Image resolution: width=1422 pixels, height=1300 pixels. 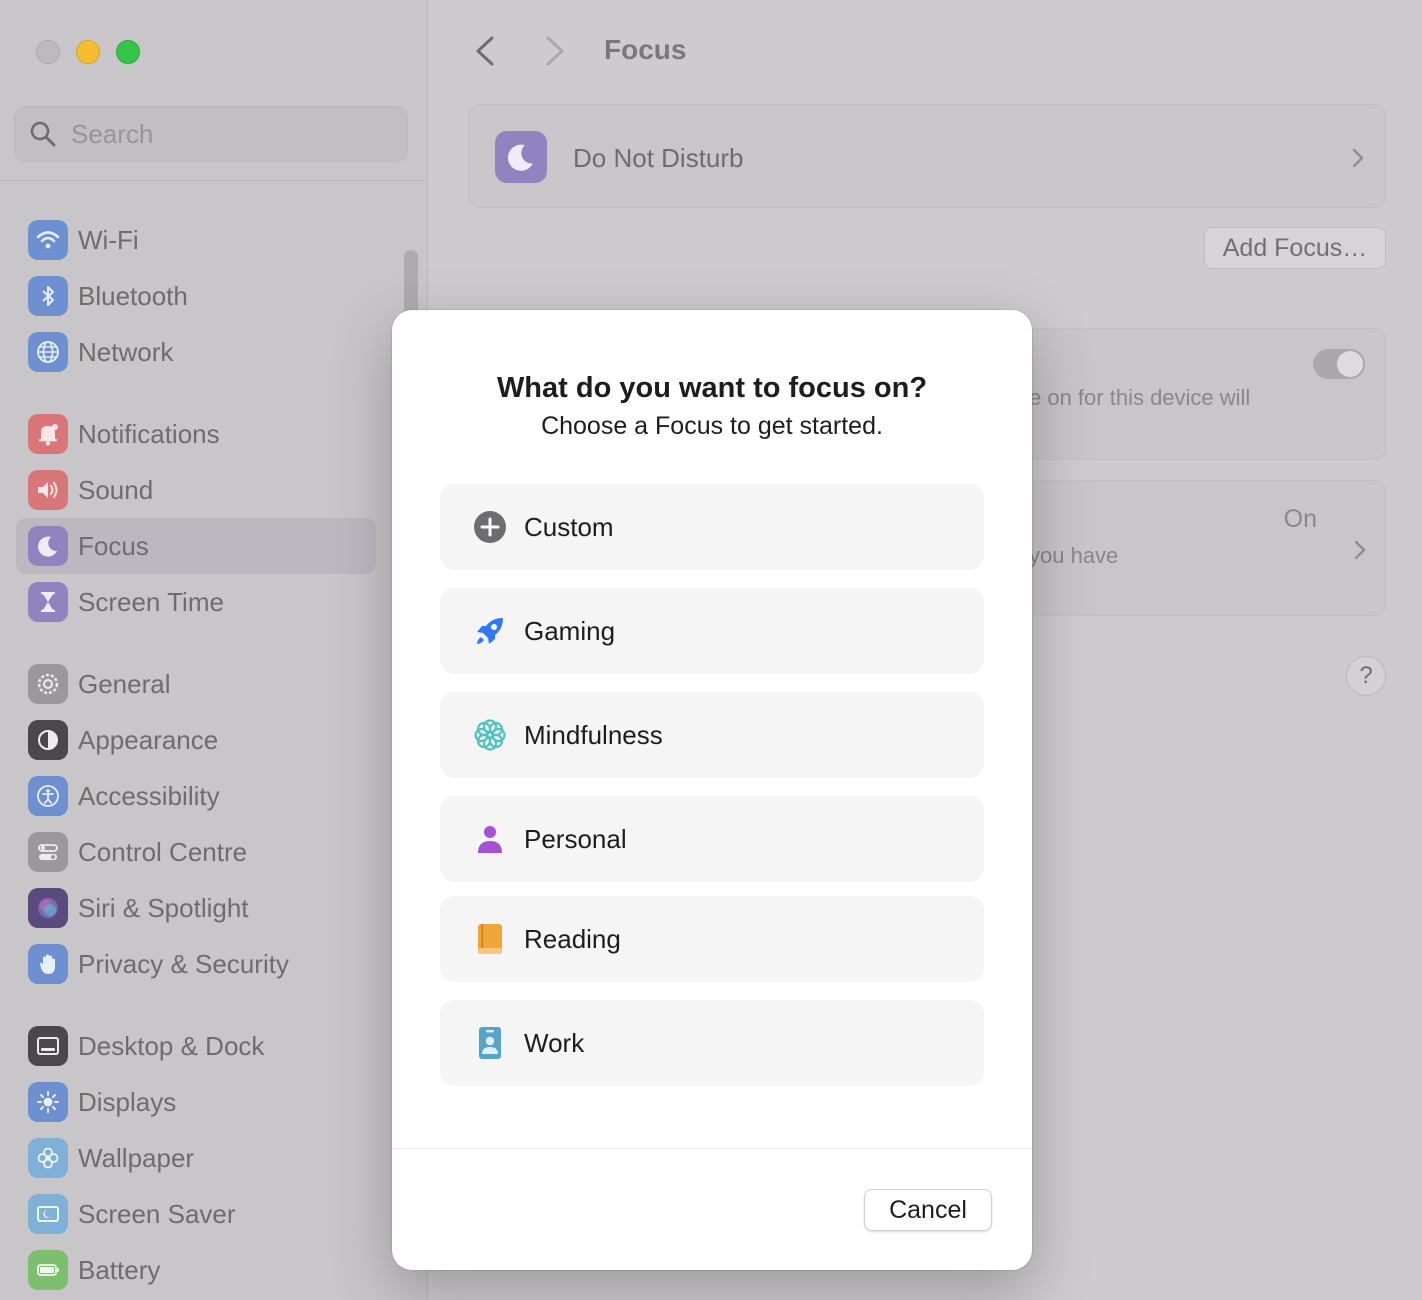 I want to click on gear-icon, so click(x=48, y=684).